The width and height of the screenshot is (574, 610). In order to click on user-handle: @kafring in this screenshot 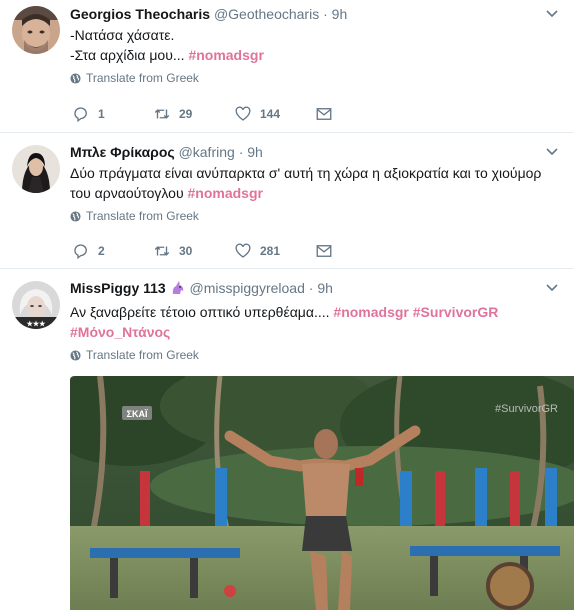, I will do `click(207, 152)`.